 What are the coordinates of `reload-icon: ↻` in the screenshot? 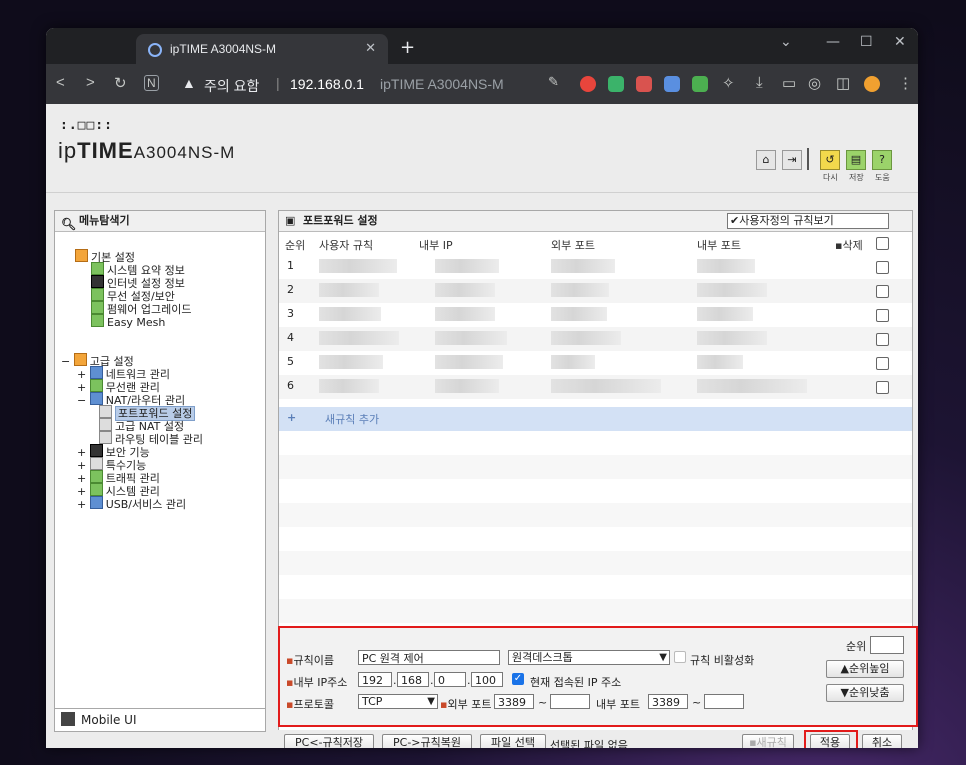 It's located at (120, 83).